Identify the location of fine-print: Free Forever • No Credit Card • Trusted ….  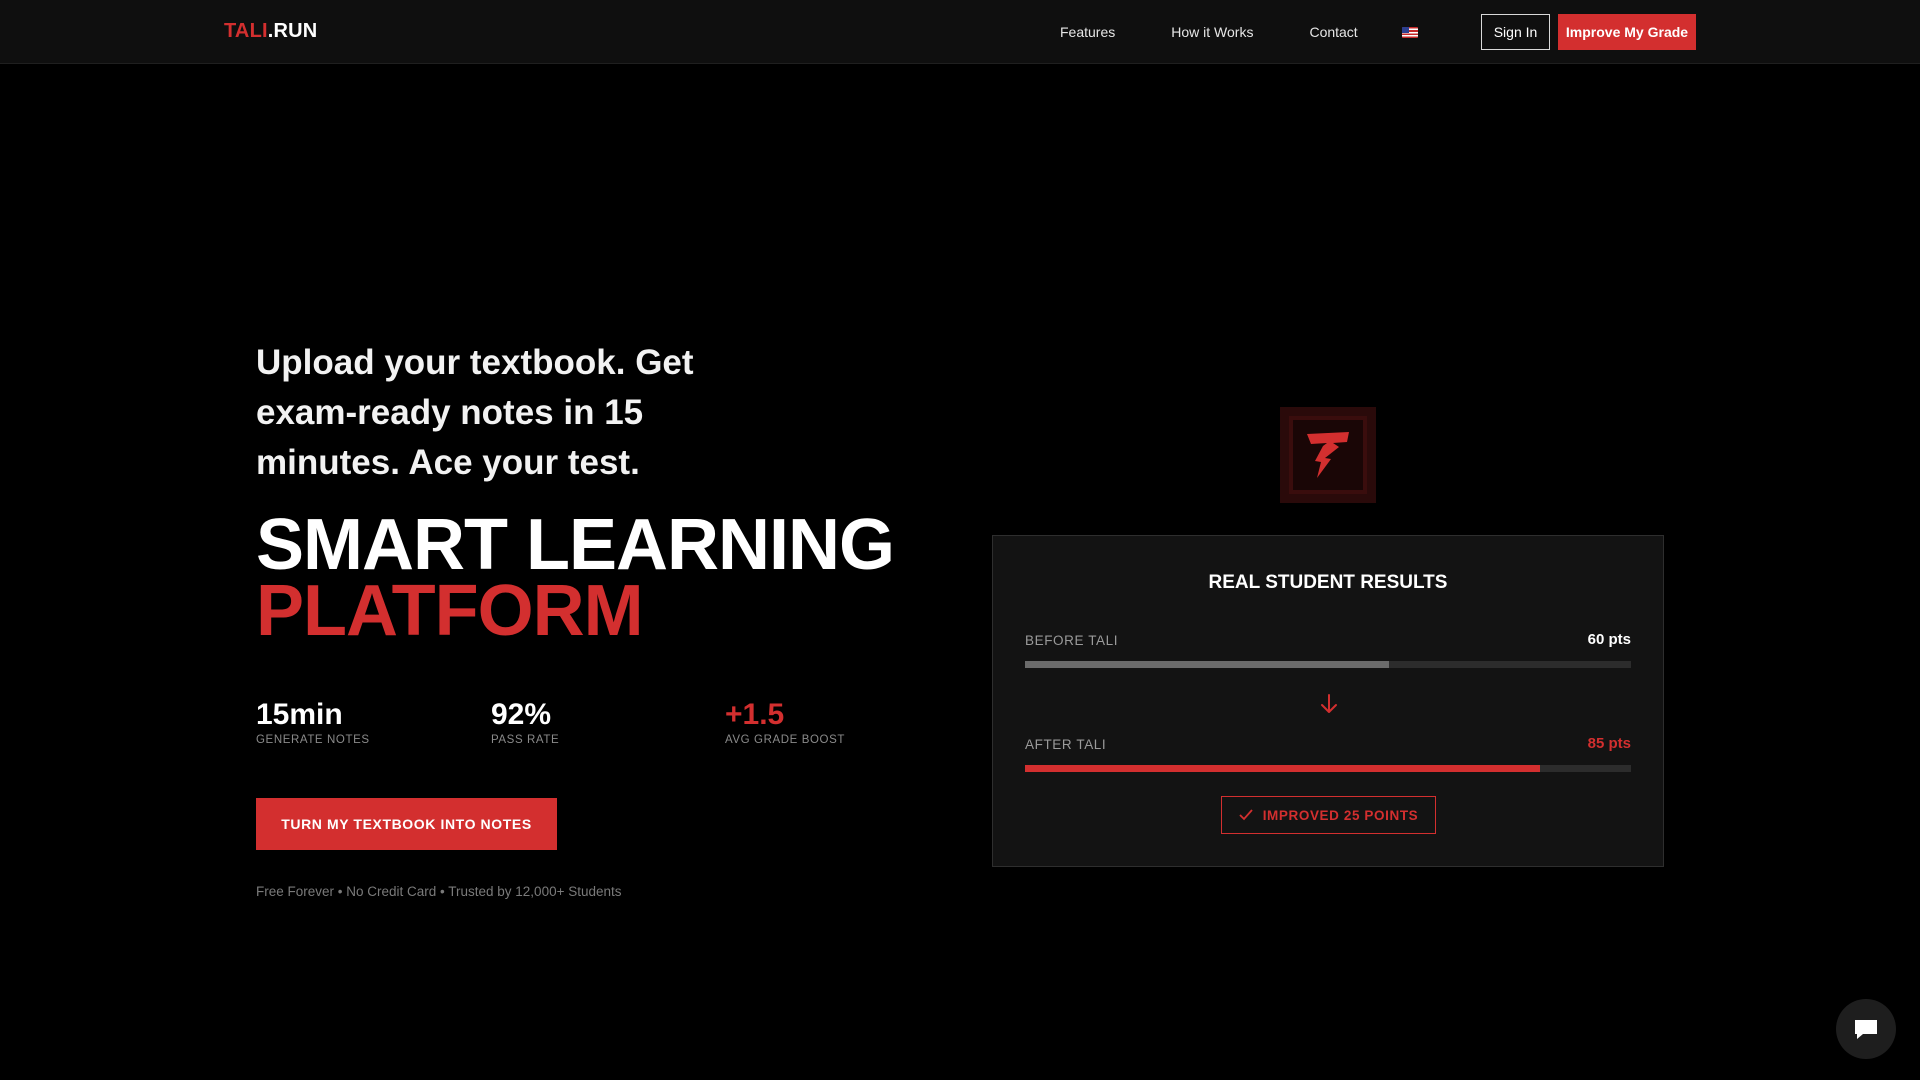
(439, 891).